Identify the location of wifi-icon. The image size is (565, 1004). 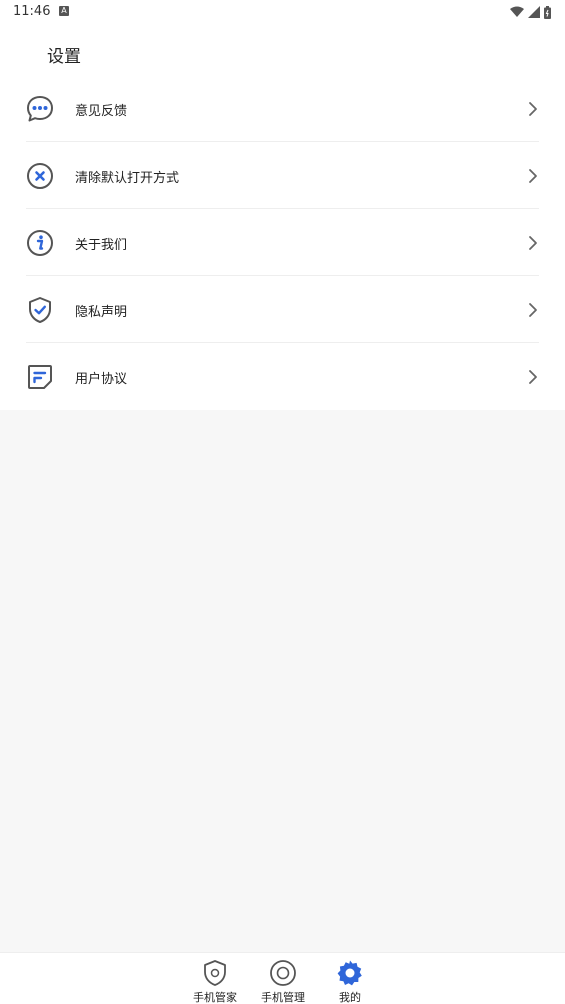
(517, 11).